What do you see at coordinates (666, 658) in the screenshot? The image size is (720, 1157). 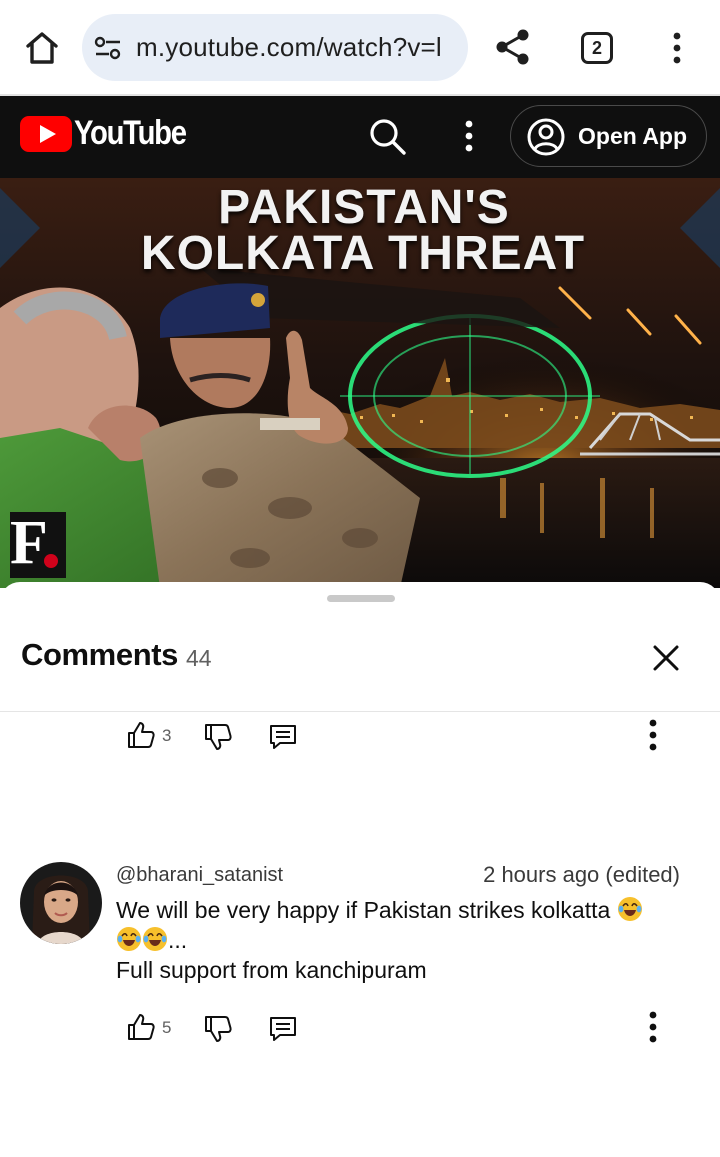 I see `close-icon` at bounding box center [666, 658].